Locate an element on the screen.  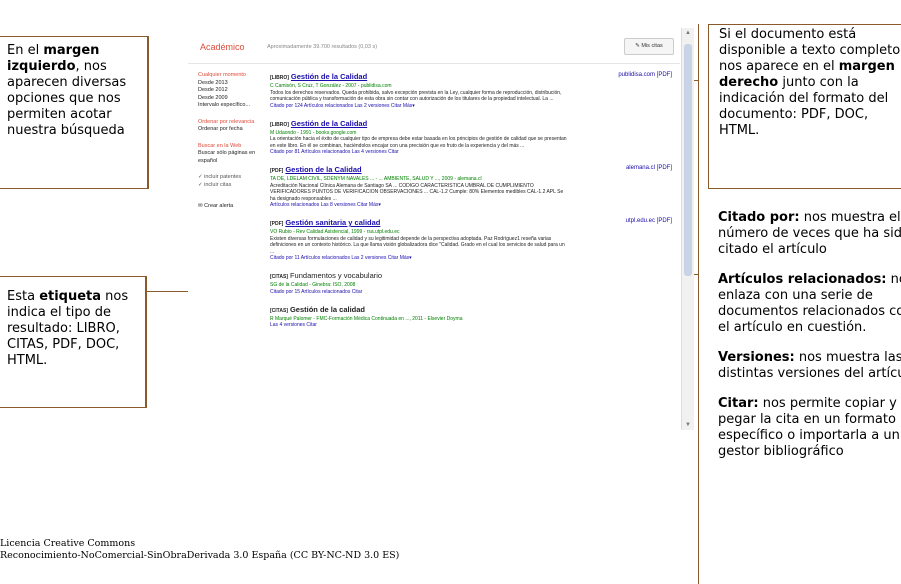
sort-filters: Ordenar por relevancia Ordenar por fecha is located at coordinates (228, 126).